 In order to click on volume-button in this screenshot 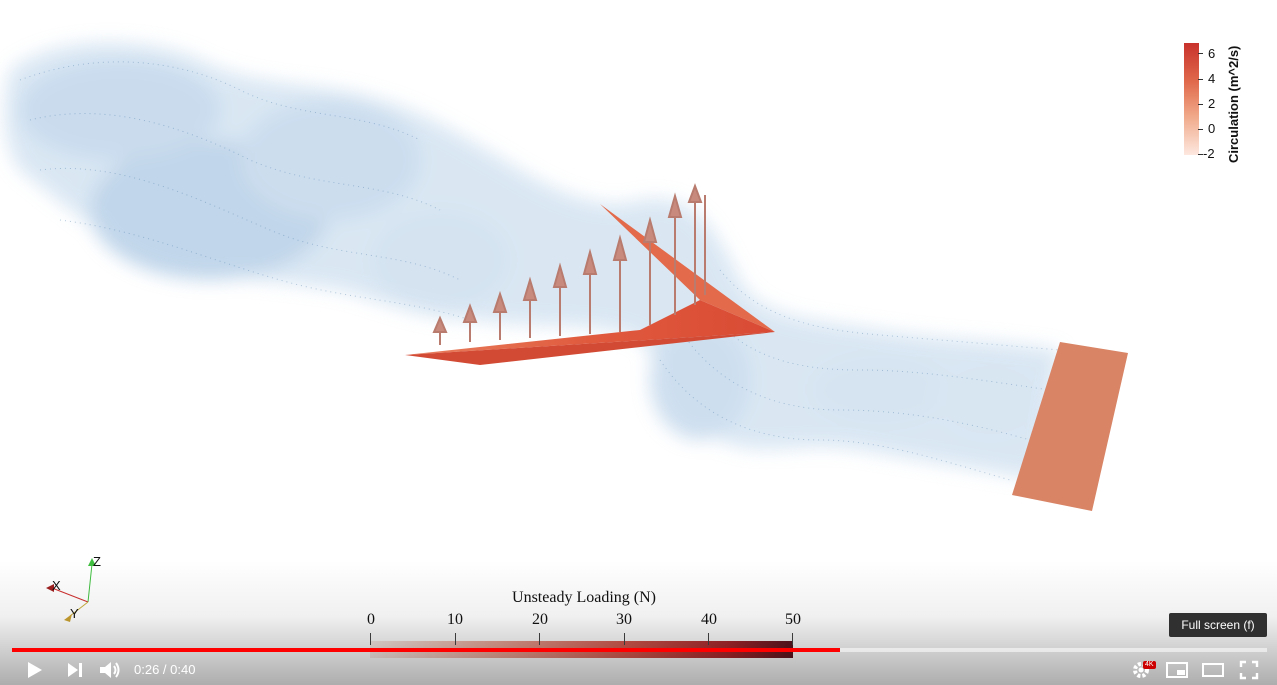, I will do `click(110, 670)`.